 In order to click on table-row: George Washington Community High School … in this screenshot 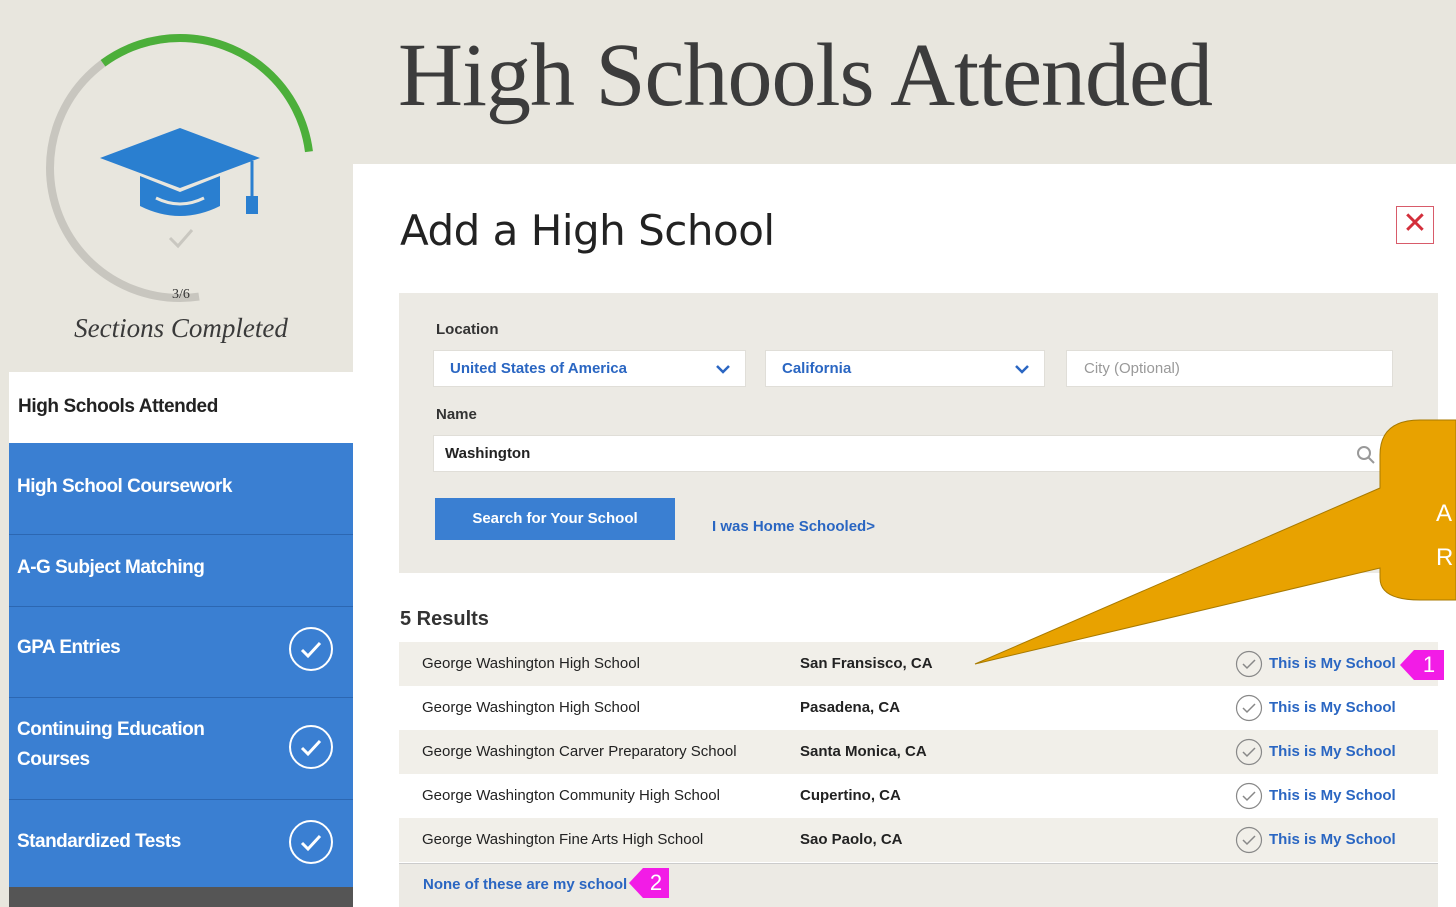, I will do `click(918, 796)`.